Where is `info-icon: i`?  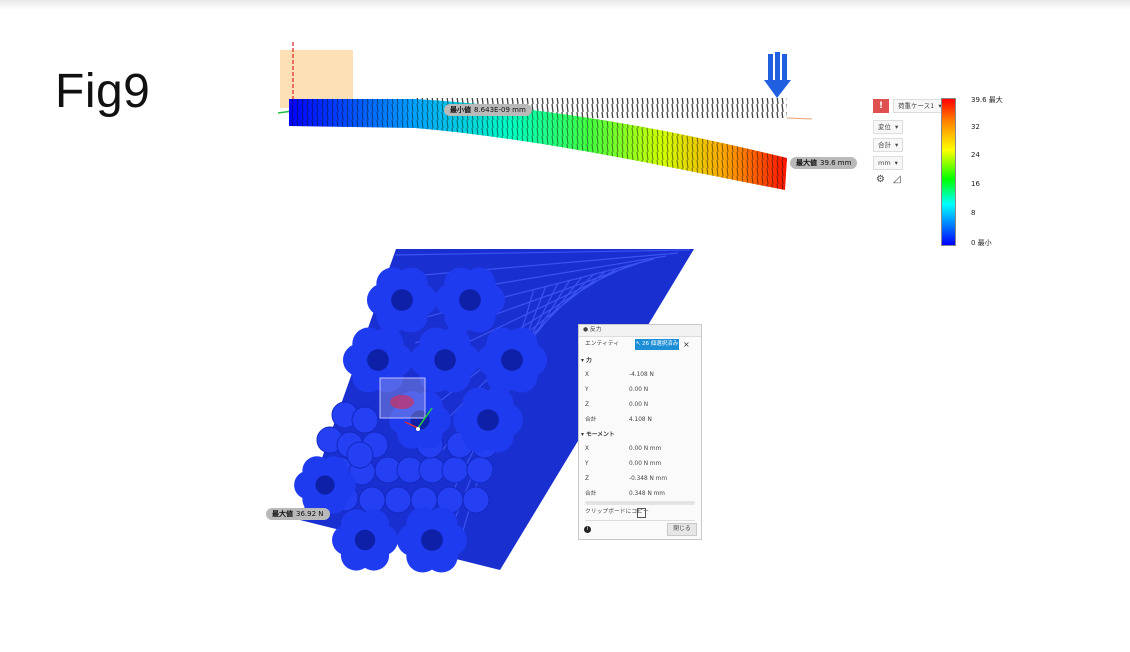 info-icon: i is located at coordinates (587, 529).